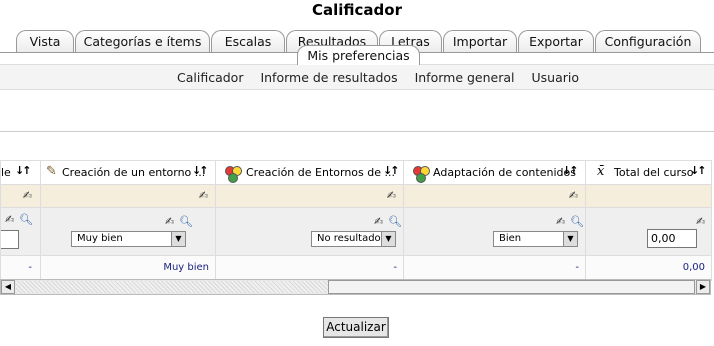 This screenshot has width=714, height=346. Describe the element at coordinates (128, 172) in the screenshot. I see `column-header: ✎ Creación de un entorno ... ↓↑` at that location.